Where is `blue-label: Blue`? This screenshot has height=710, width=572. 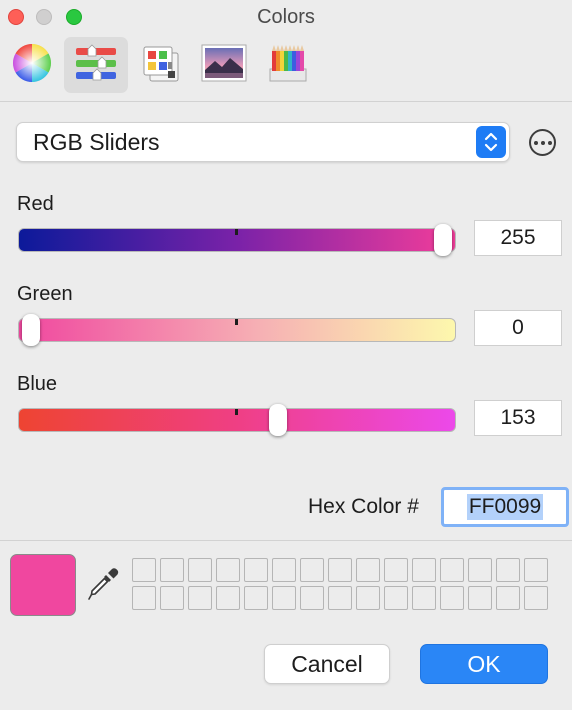 blue-label: Blue is located at coordinates (37, 384).